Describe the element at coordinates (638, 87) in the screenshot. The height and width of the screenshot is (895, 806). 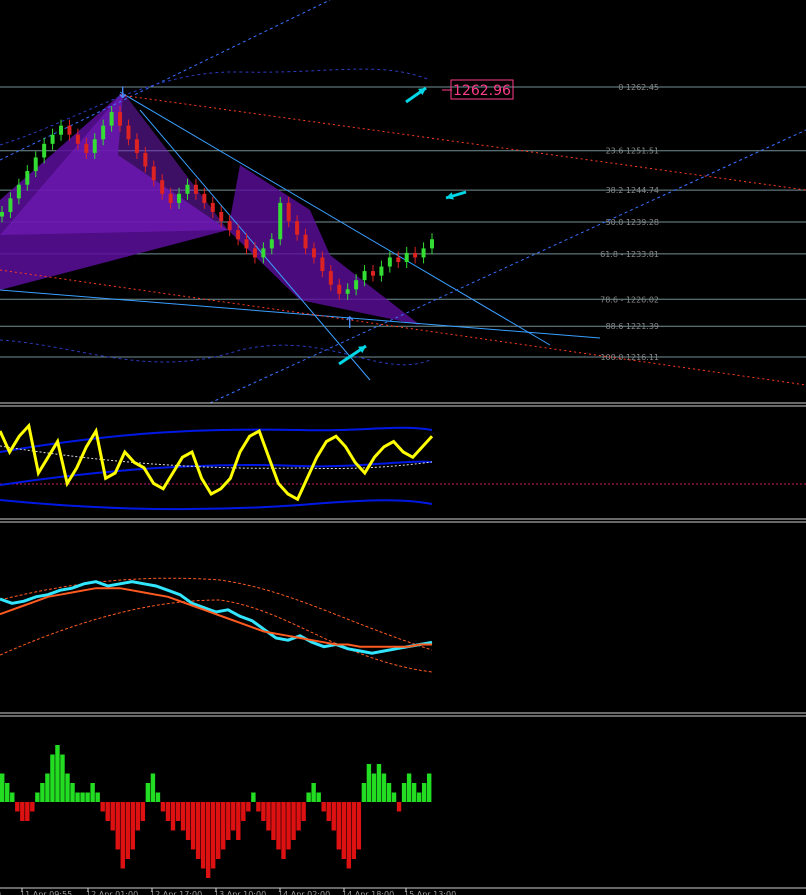
I see `fib-label: 0 1262.45` at that location.